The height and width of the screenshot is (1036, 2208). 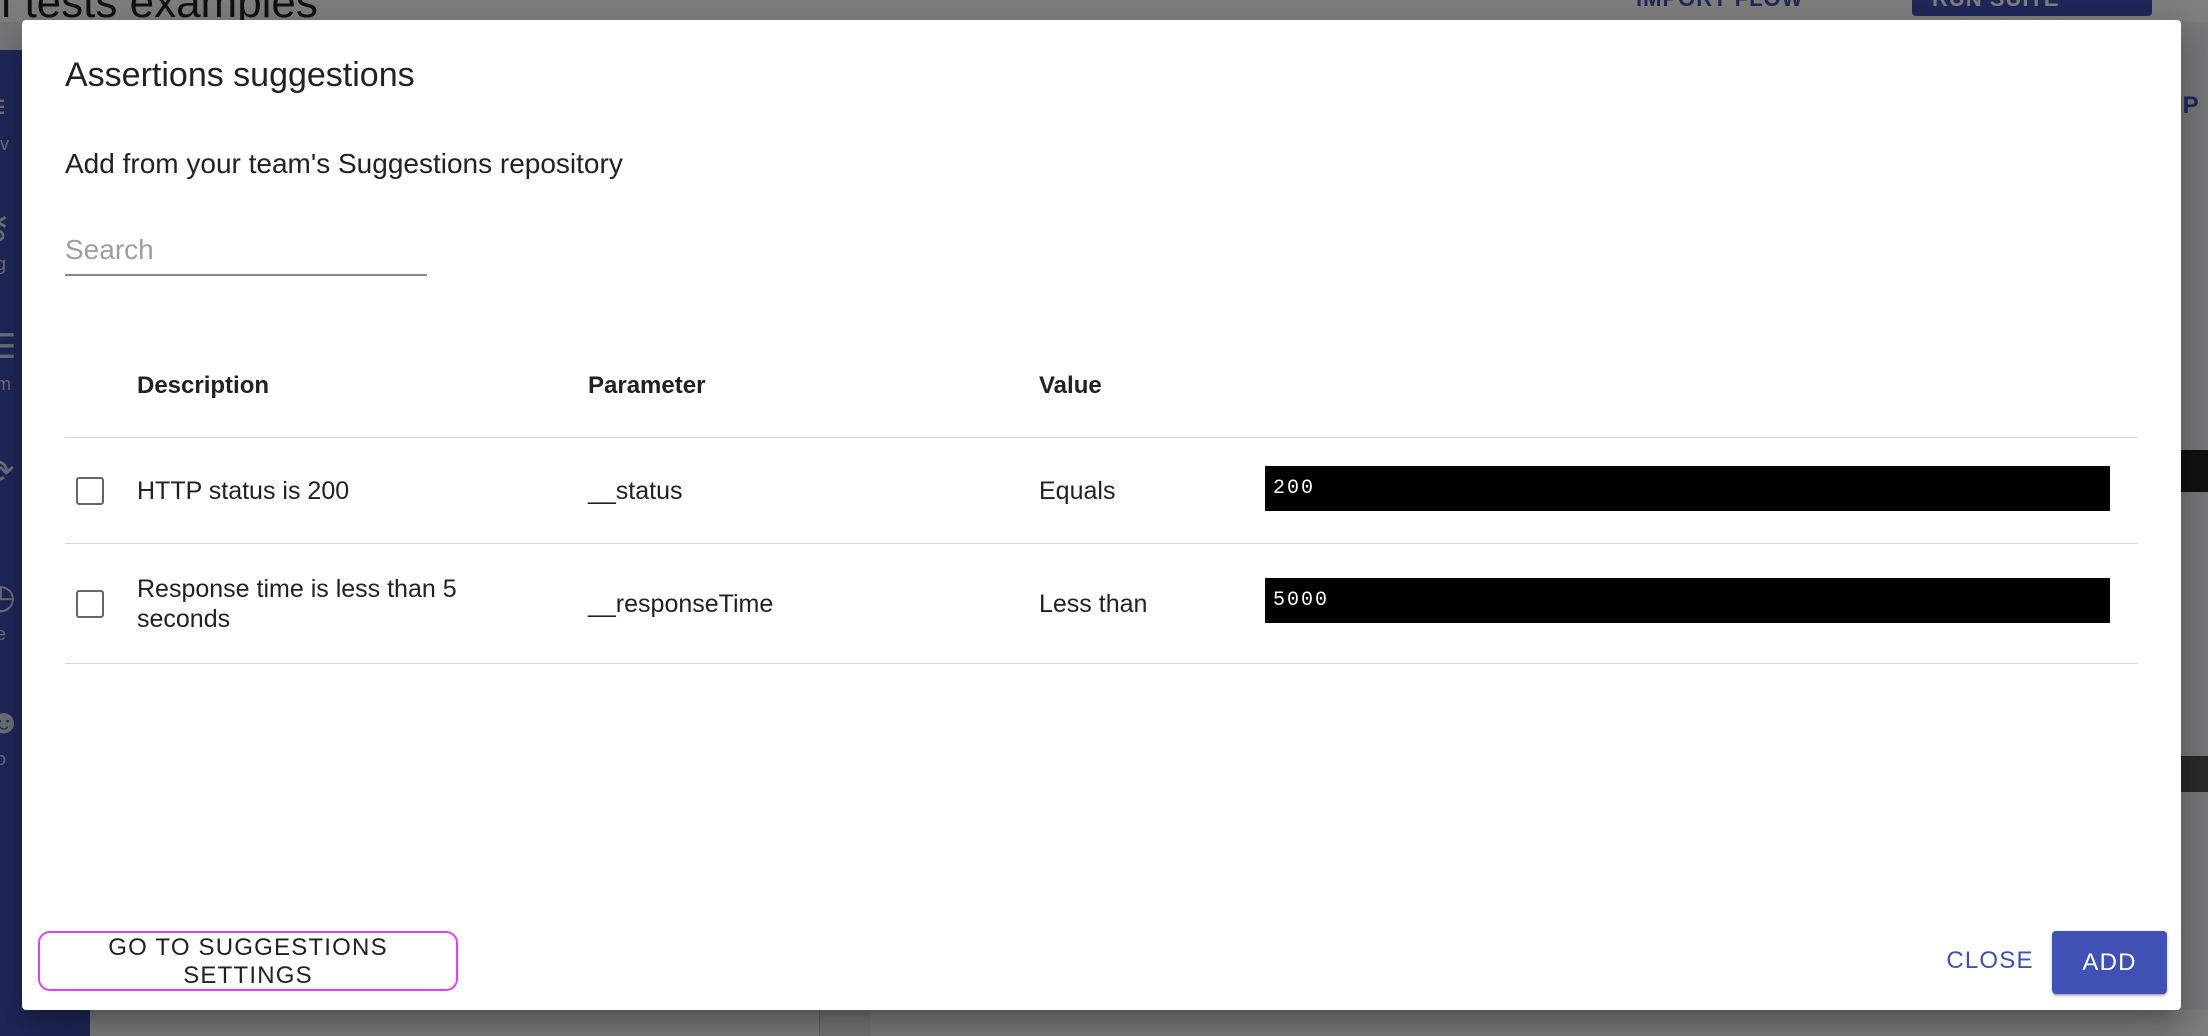 I want to click on row-value-field: 5000, so click(x=1687, y=600).